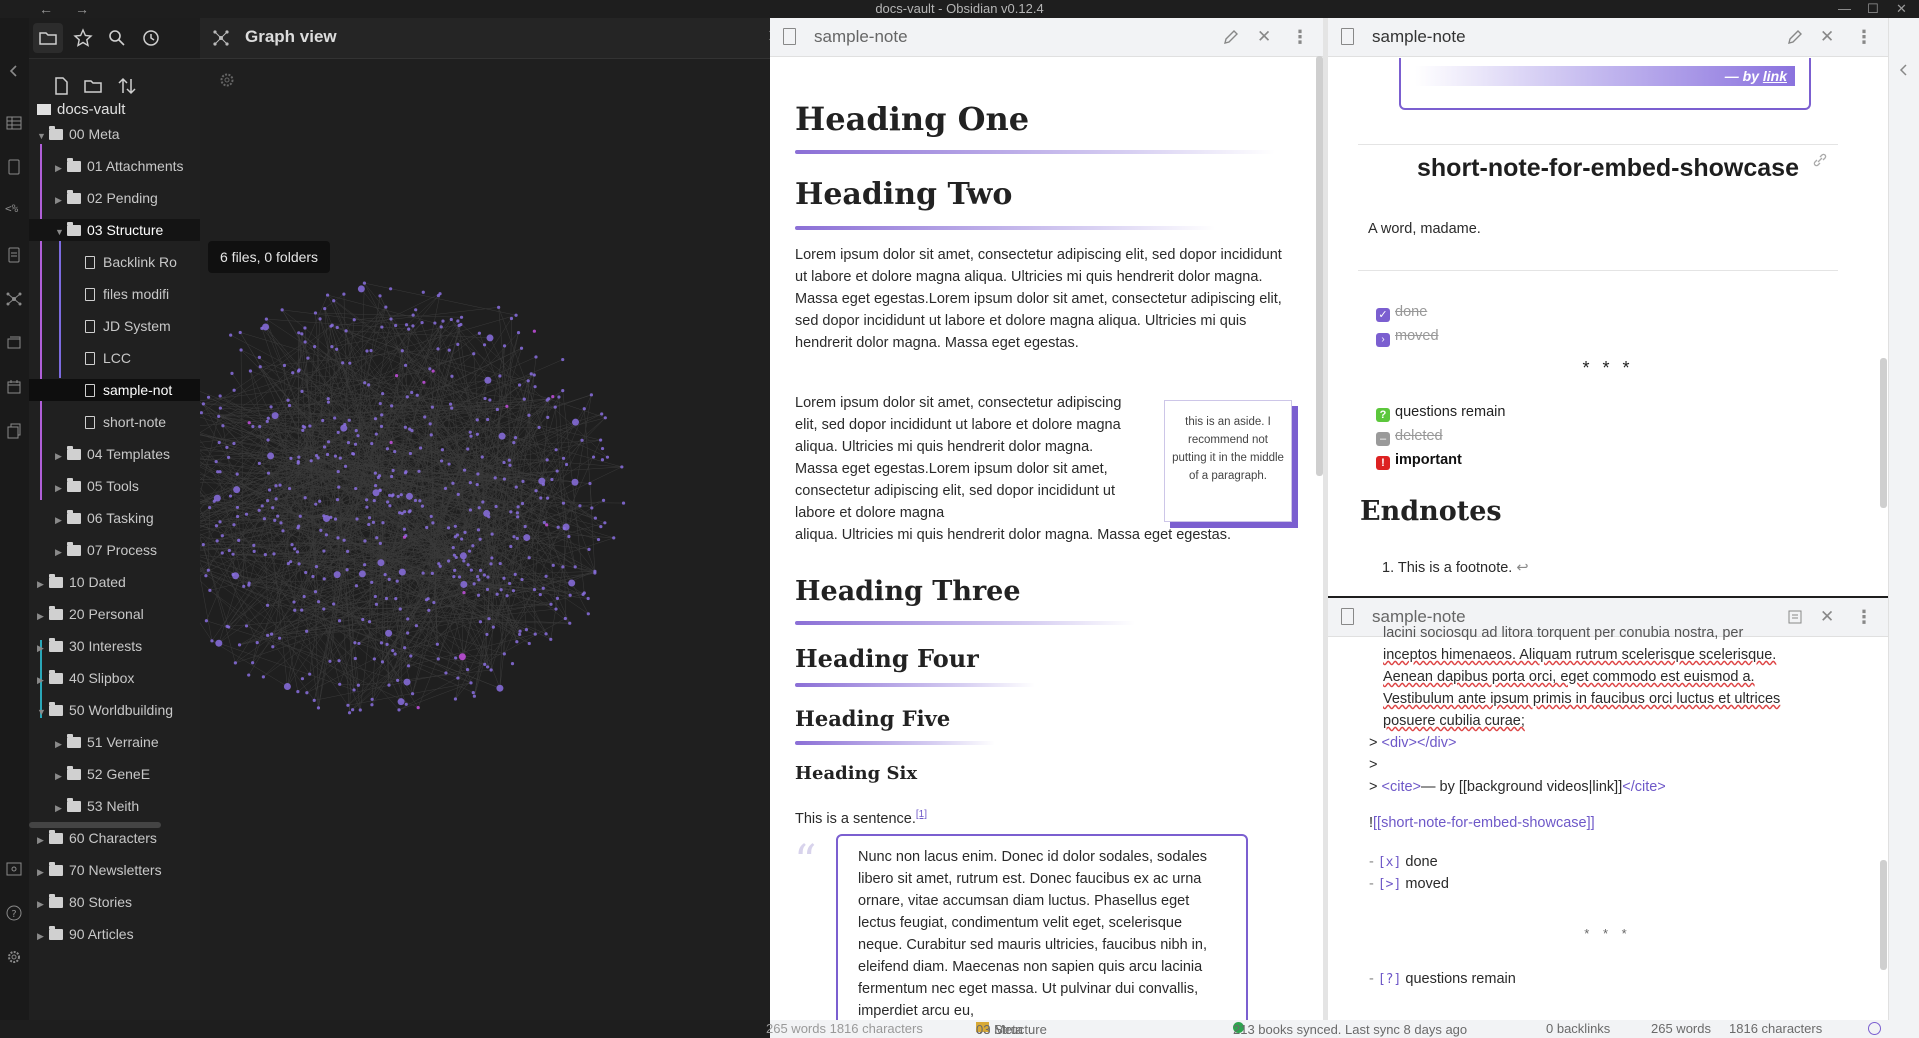 The image size is (1919, 1038). What do you see at coordinates (1409, 884) in the screenshot?
I see `source-task-moved: - [>] moved` at bounding box center [1409, 884].